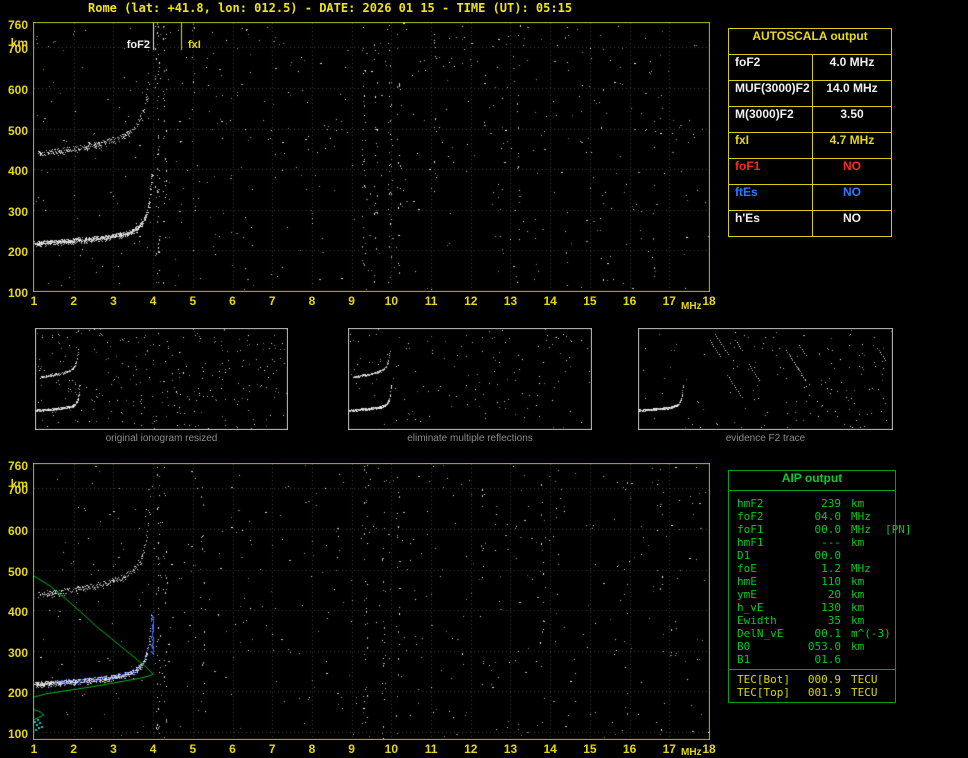 Image resolution: width=968 pixels, height=758 pixels. I want to click on aip-row-label: foE, so click(747, 568).